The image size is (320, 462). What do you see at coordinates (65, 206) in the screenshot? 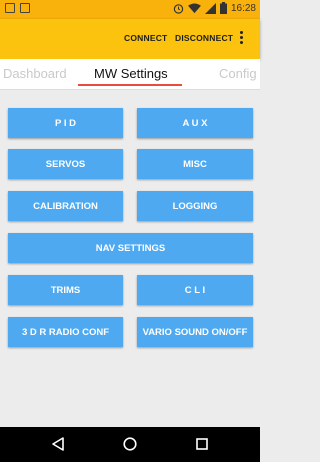
I see `calibration-button: CALIBRATION` at bounding box center [65, 206].